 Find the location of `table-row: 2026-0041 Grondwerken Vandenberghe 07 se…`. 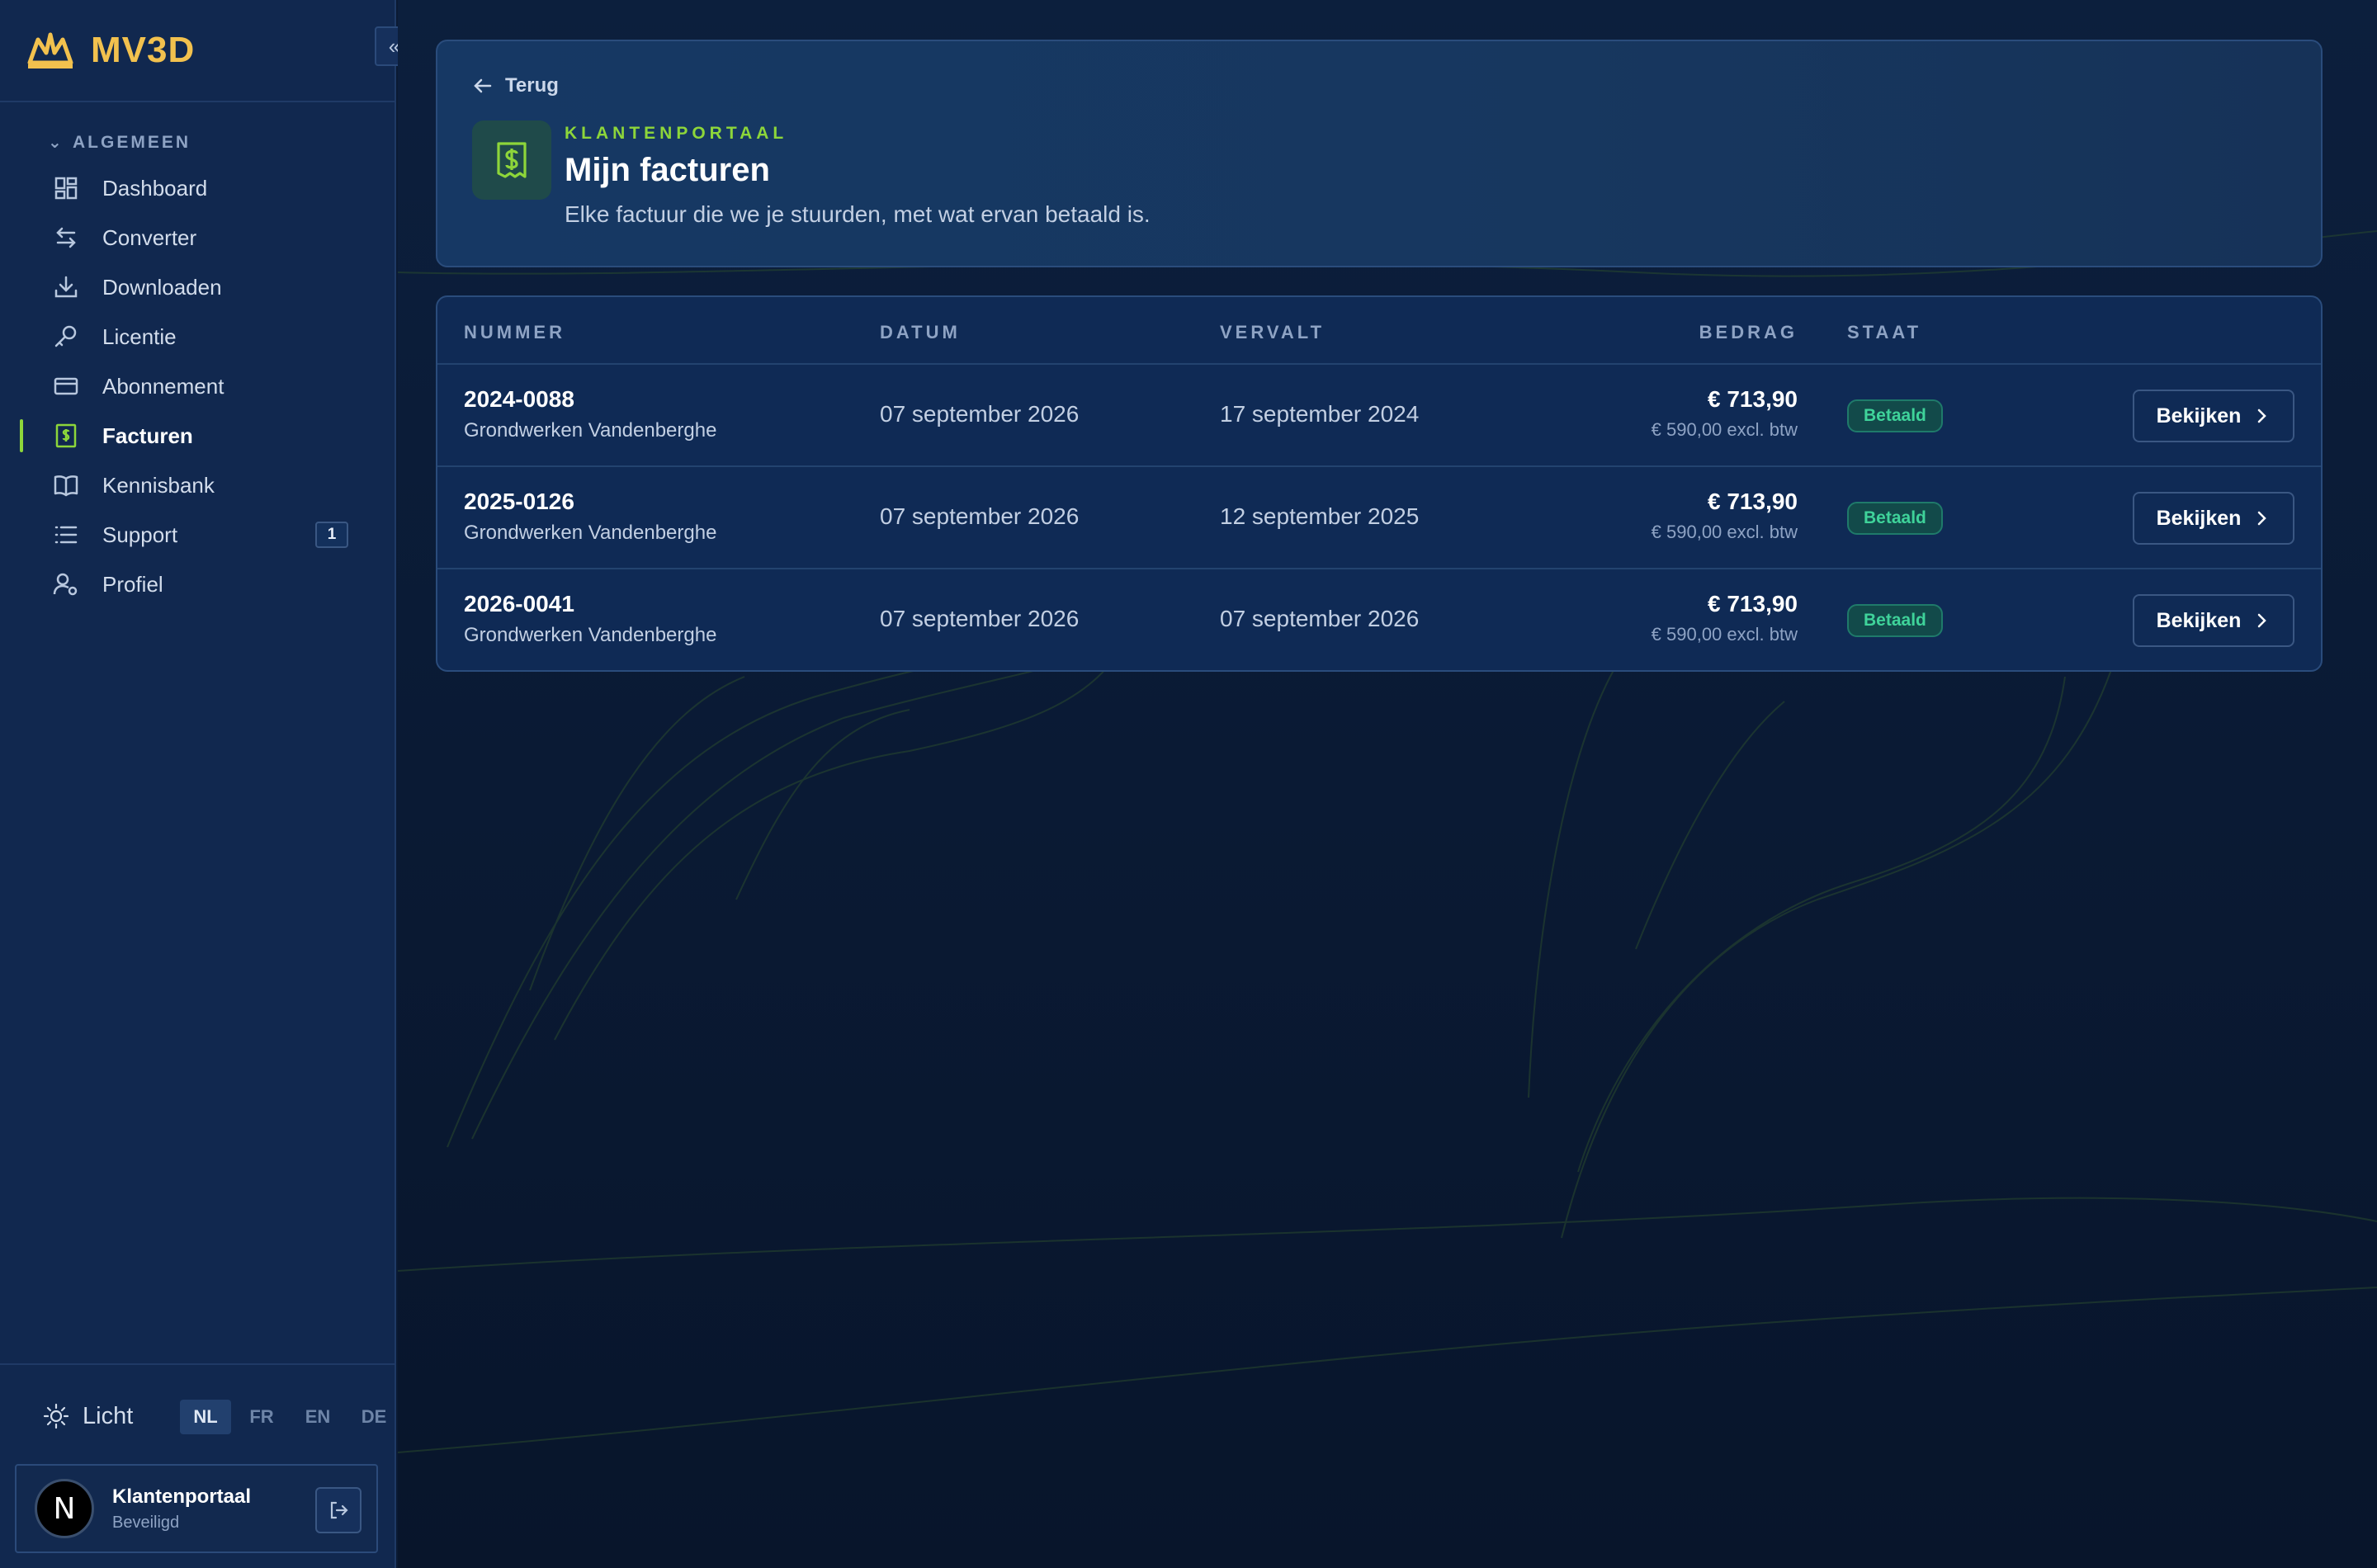

table-row: 2026-0041 Grondwerken Vandenberghe 07 se… is located at coordinates (1379, 619).